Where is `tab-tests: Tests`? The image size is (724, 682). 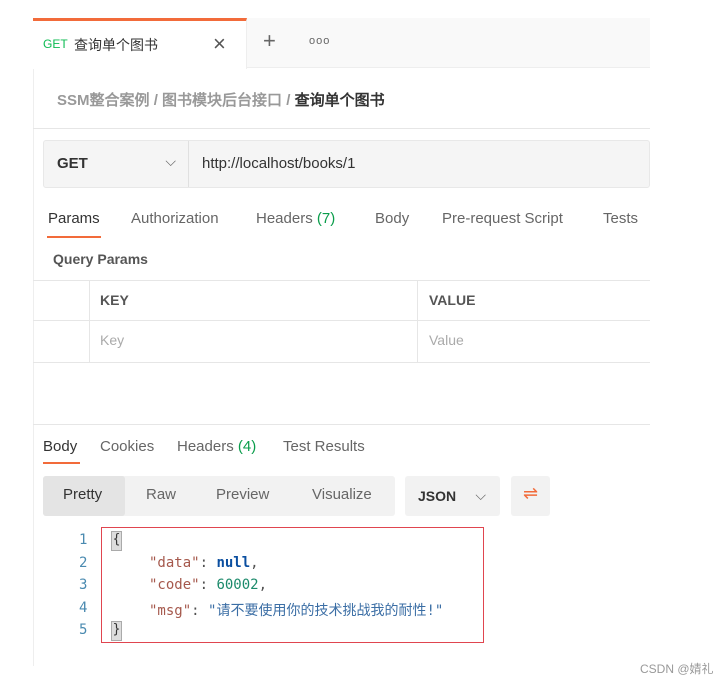 tab-tests: Tests is located at coordinates (620, 218).